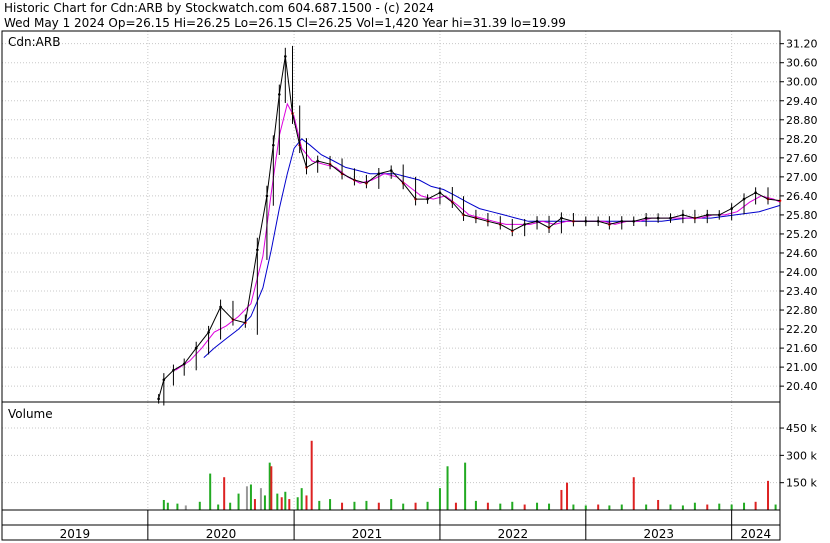 The image size is (830, 543). What do you see at coordinates (801, 455) in the screenshot?
I see `volume-tick-label: 300 k` at bounding box center [801, 455].